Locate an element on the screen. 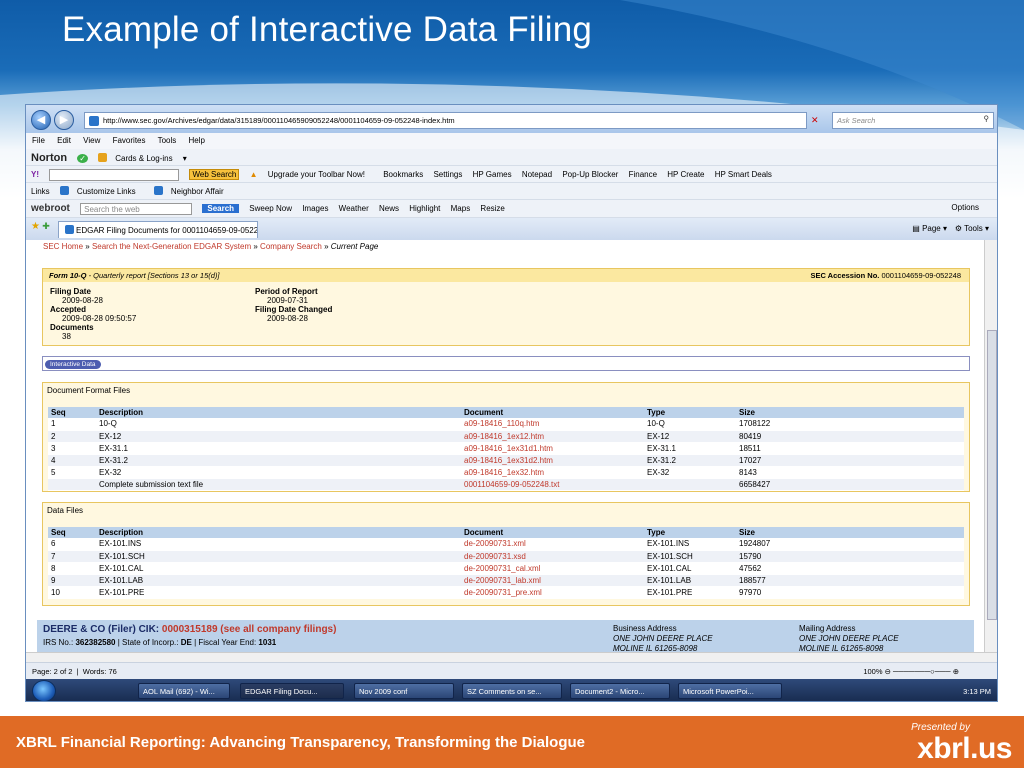 Image resolution: width=1024 pixels, height=768 pixels. status-page: Page: 2 of 2 is located at coordinates (52, 671).